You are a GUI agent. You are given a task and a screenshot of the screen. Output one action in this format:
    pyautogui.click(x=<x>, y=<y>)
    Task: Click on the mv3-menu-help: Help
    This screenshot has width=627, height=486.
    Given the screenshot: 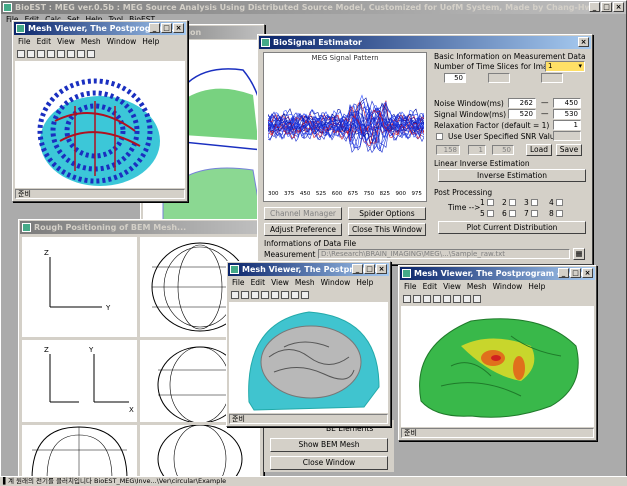 What is the action you would take?
    pyautogui.click(x=536, y=286)
    